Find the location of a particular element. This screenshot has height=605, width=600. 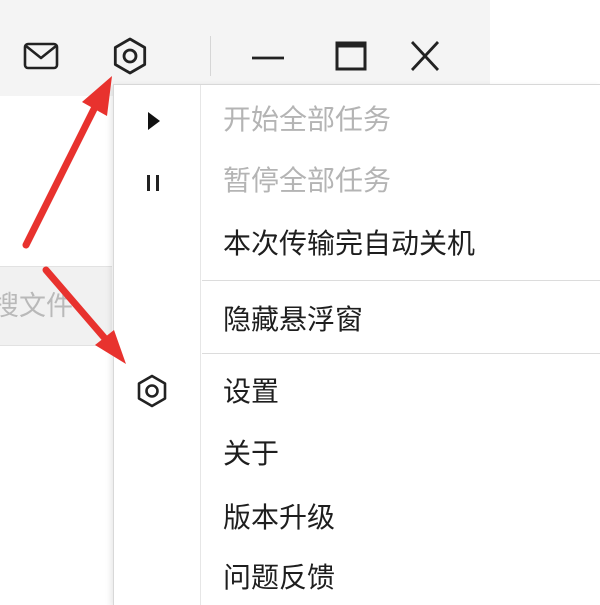

menu-item-auto-shutdown: 本次传输完自动关机 is located at coordinates (349, 244).